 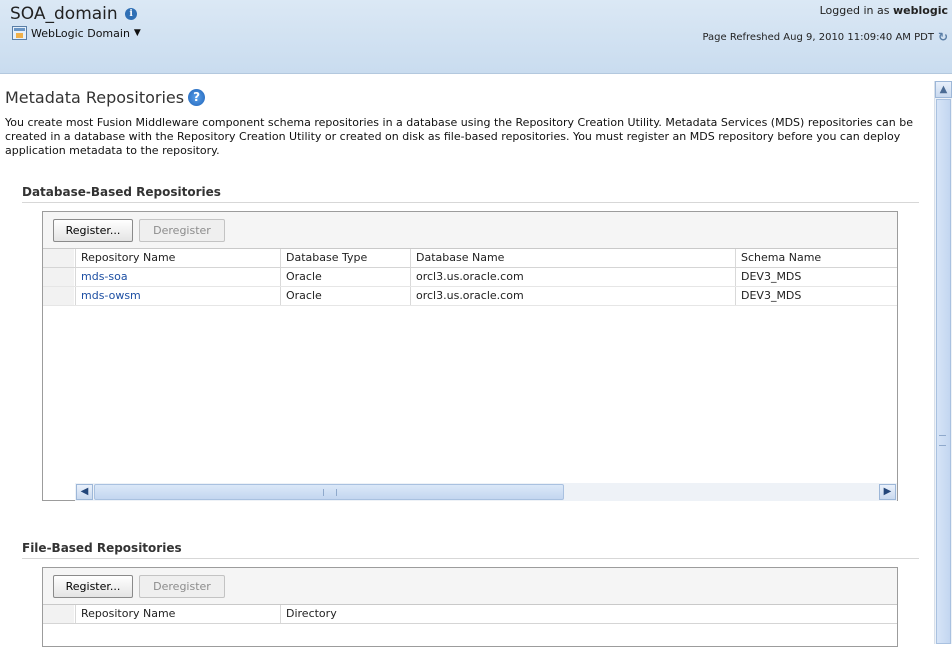 I want to click on repository-name-link-text: mds-owsm, so click(x=111, y=295).